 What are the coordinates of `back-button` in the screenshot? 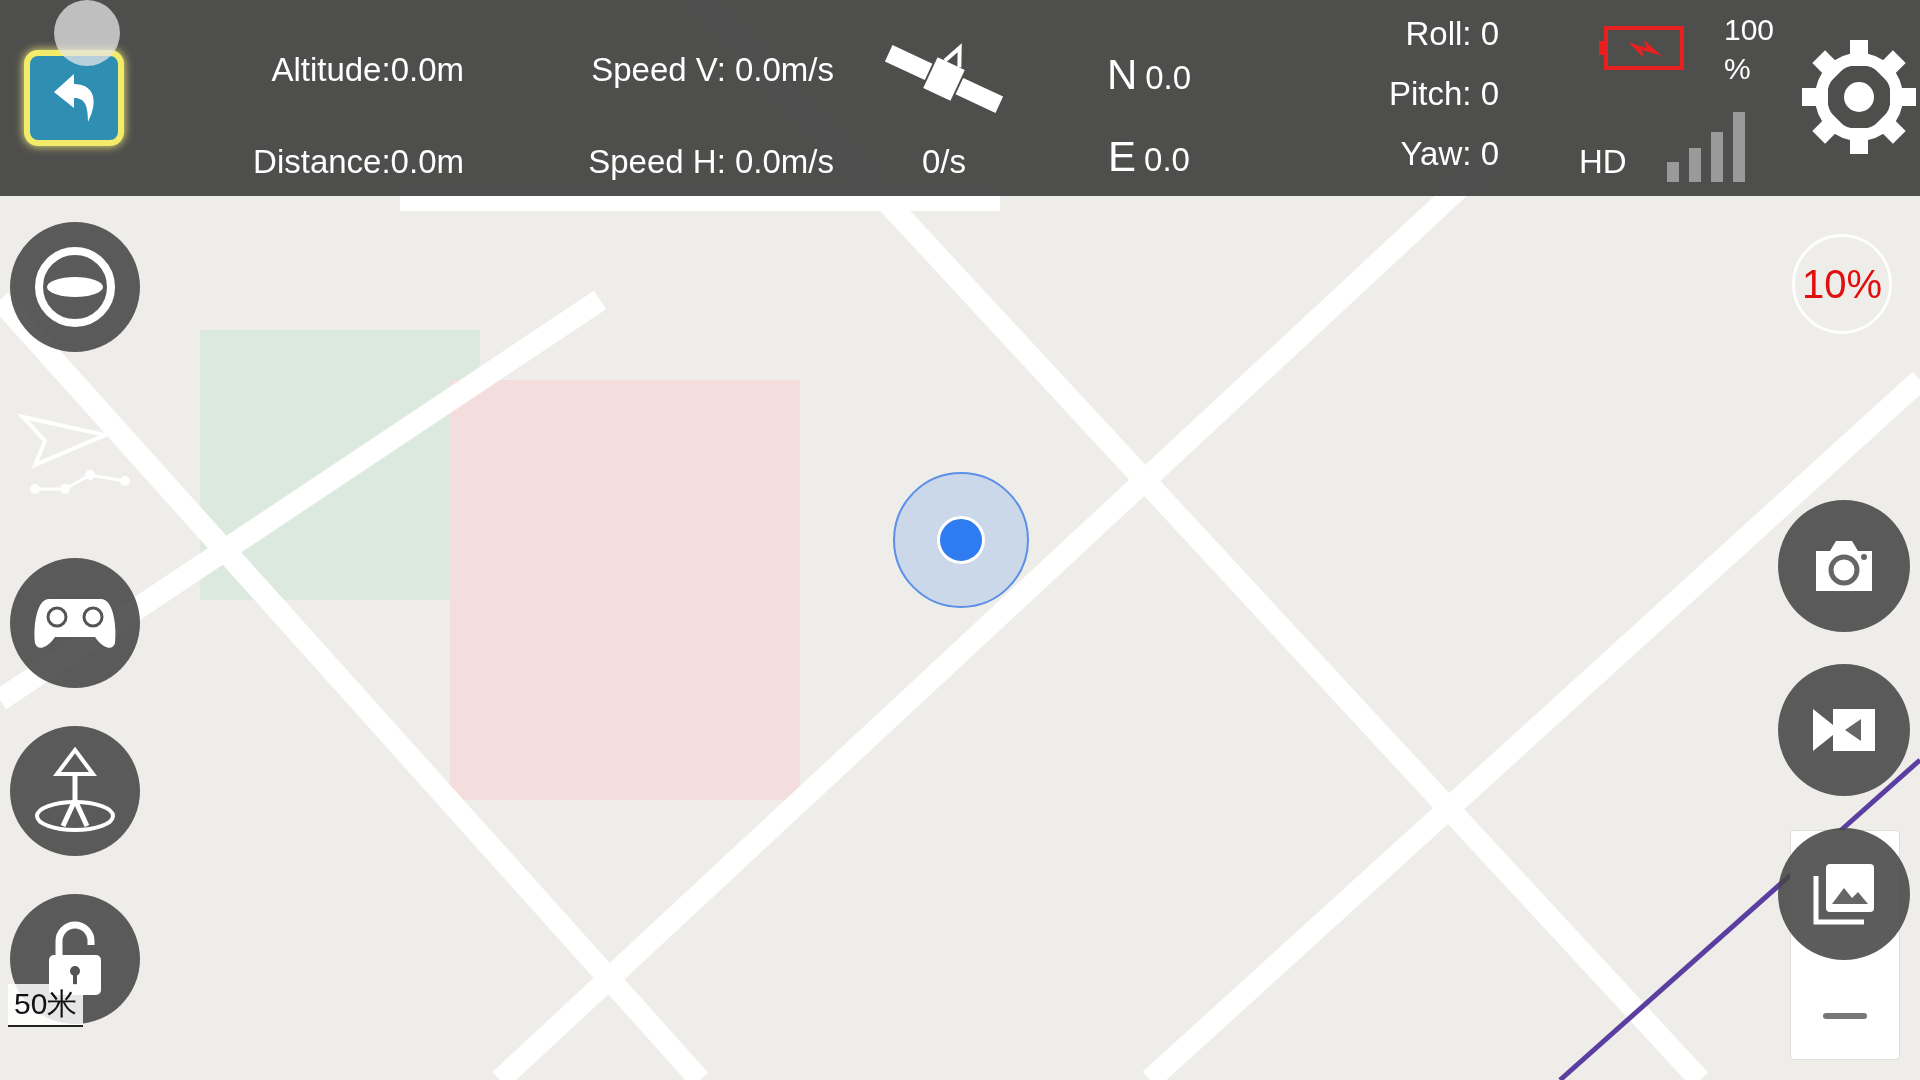 It's located at (74, 98).